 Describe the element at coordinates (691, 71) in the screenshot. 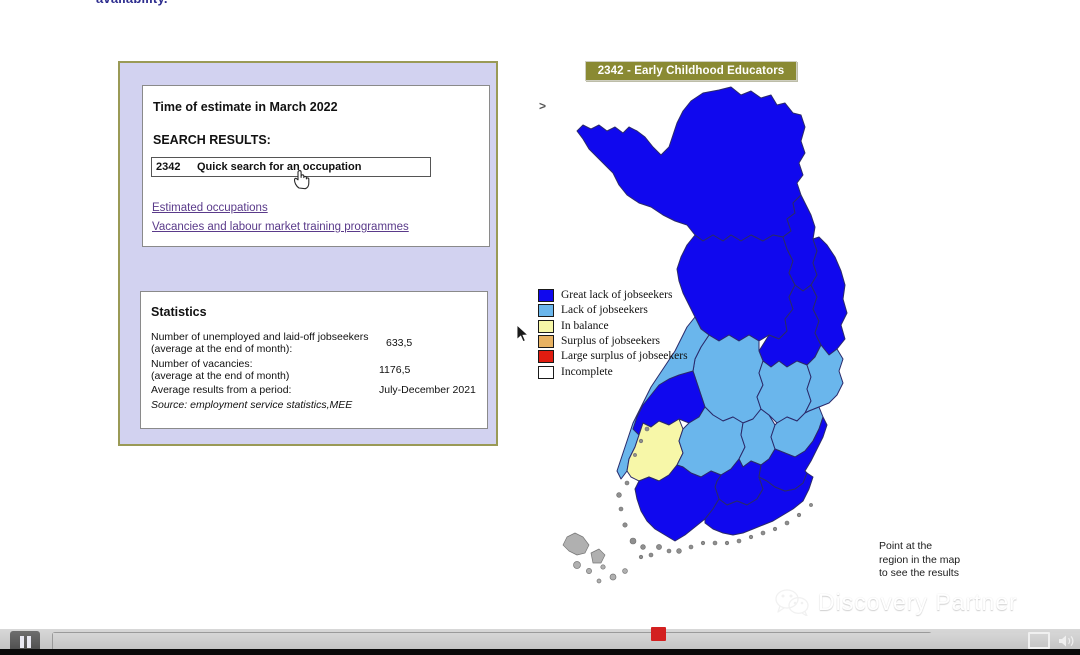

I see `map-title-banner: 2342 - Early Childhood Educators` at that location.